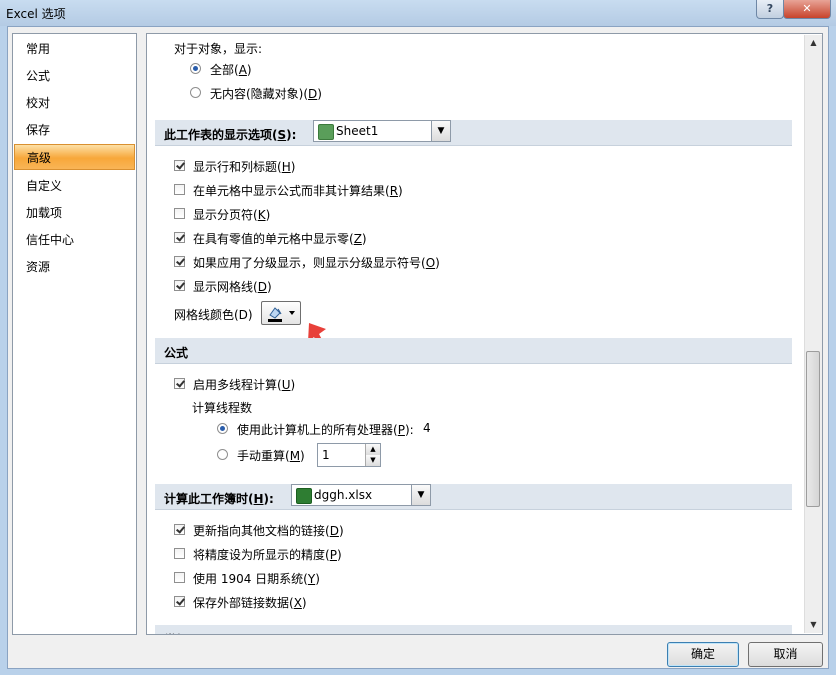 Image resolution: width=836 pixels, height=675 pixels. Describe the element at coordinates (74, 157) in the screenshot. I see `nav-item-advanced: 高级` at that location.